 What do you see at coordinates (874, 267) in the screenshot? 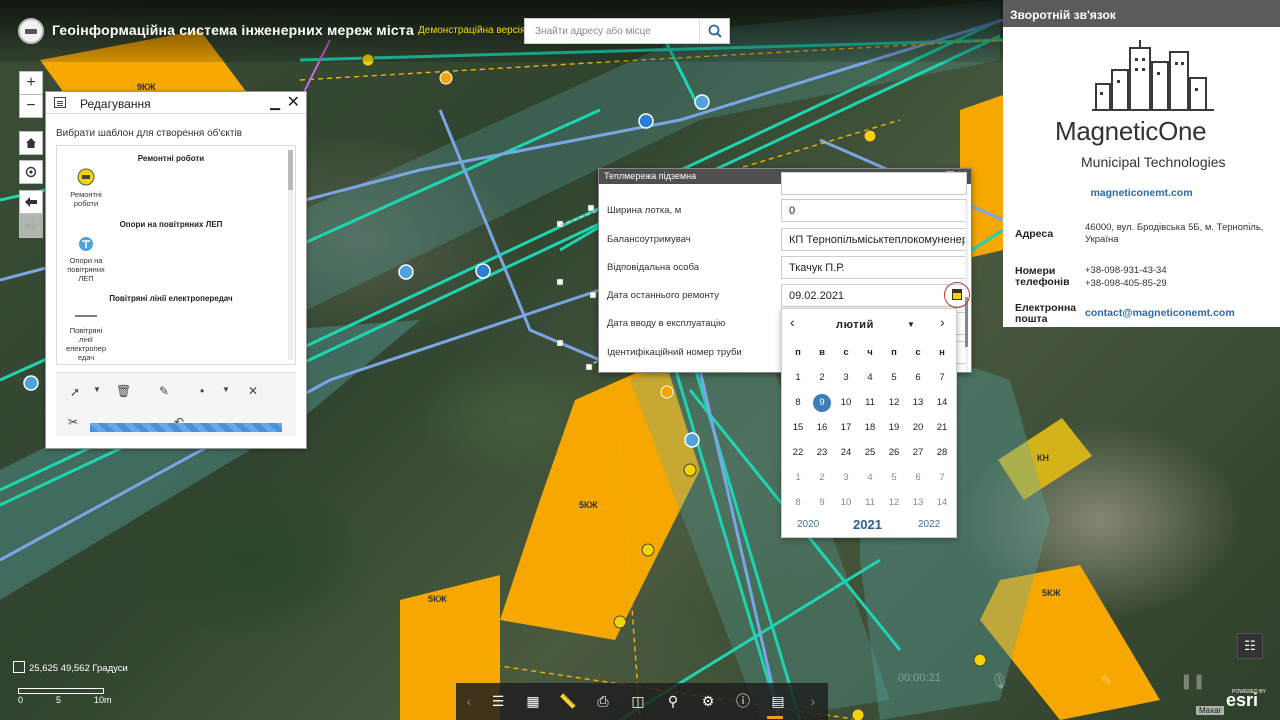
I see `attr-input: Ткачук П.Р.` at bounding box center [874, 267].